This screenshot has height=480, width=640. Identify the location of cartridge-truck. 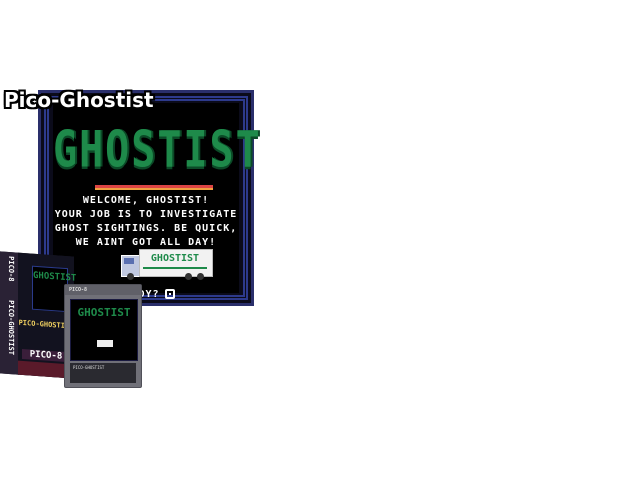
(105, 343).